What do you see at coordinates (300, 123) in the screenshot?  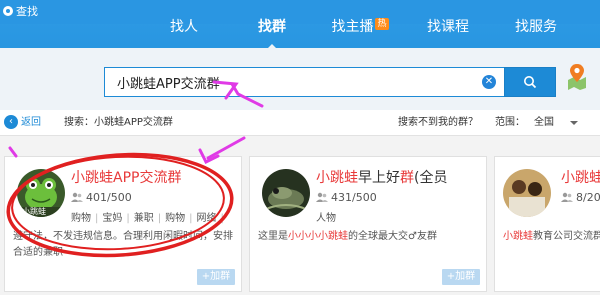 I see `filter-bar: ‹ 返回 搜索：小跳蛙APP交流群 搜索不到我的群？ 范围： 全国` at bounding box center [300, 123].